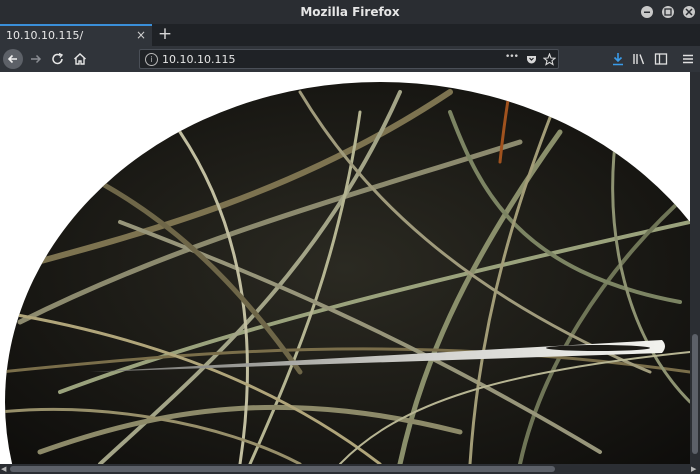 The width and height of the screenshot is (700, 474). What do you see at coordinates (151, 59) in the screenshot?
I see `site-info-icon: i` at bounding box center [151, 59].